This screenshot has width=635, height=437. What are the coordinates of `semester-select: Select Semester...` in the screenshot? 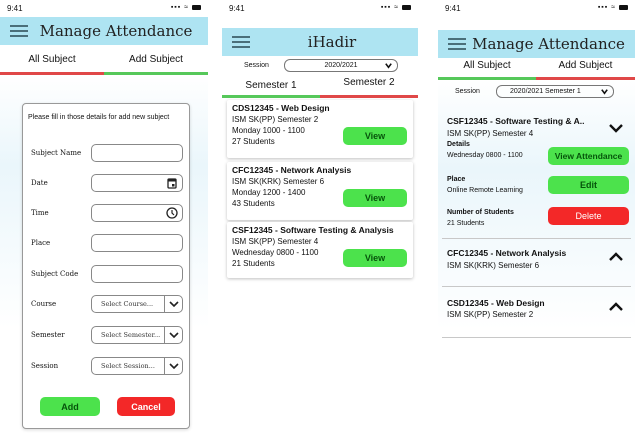 It's located at (137, 335).